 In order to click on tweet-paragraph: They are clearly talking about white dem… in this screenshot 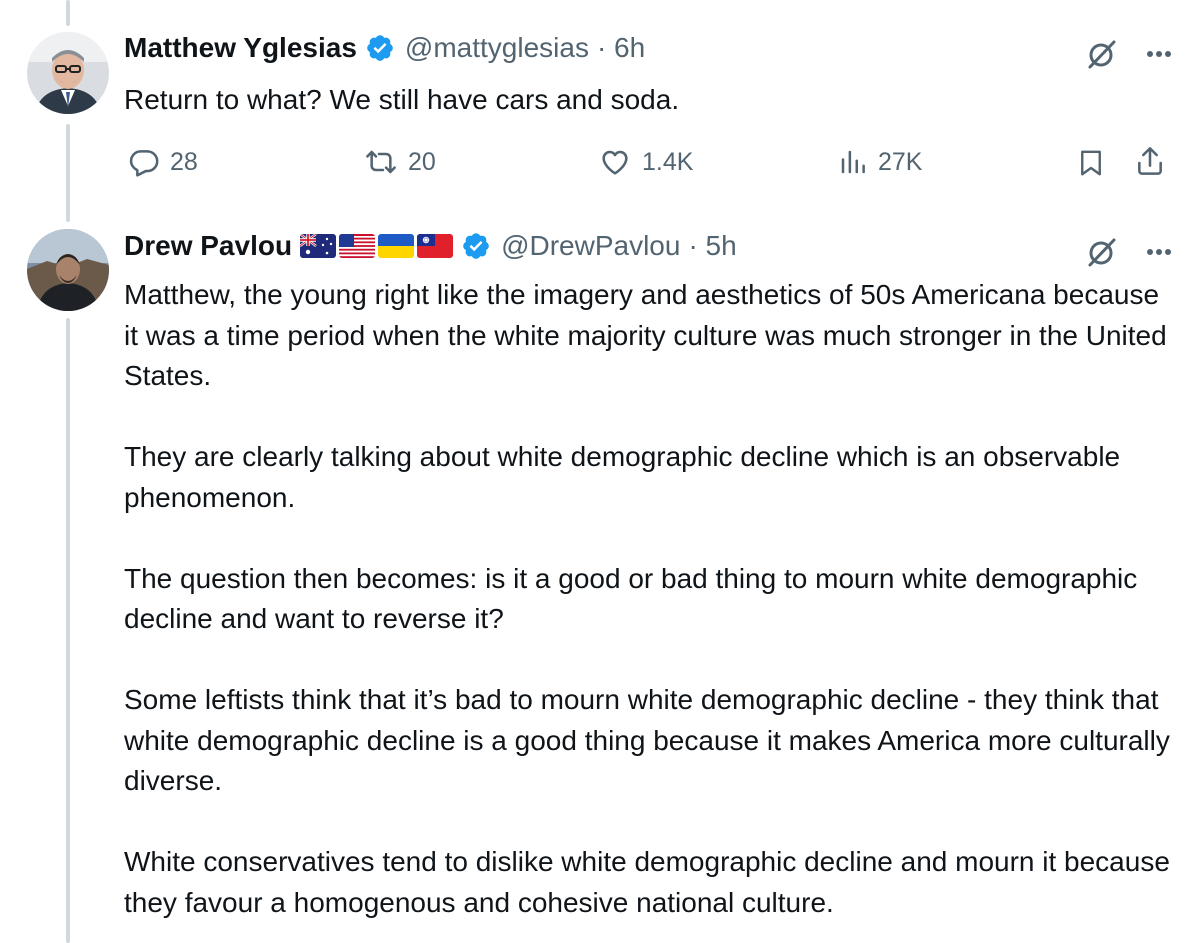, I will do `click(622, 477)`.